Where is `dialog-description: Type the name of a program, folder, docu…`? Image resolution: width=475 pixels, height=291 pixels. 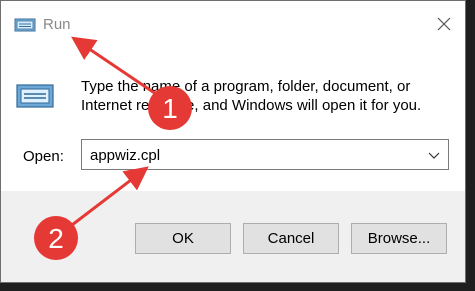
dialog-description: Type the name of a program, folder, docu… is located at coordinates (251, 96).